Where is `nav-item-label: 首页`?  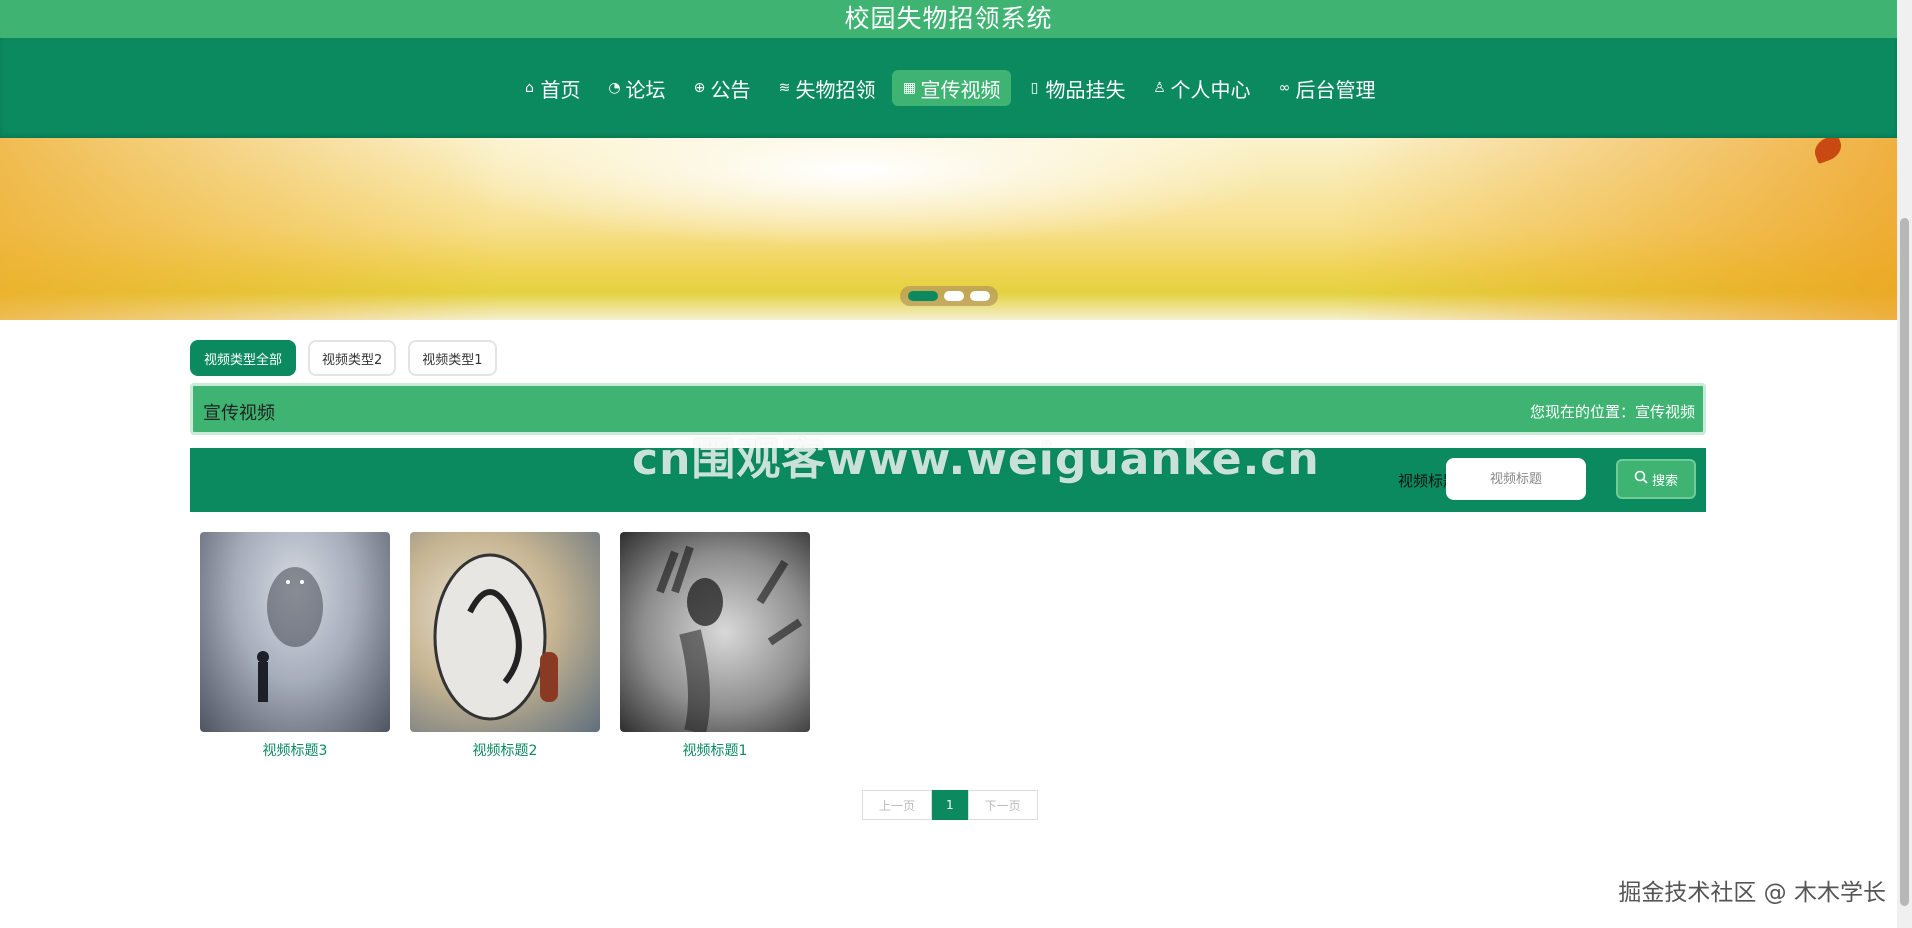
nav-item-label: 首页 is located at coordinates (560, 89).